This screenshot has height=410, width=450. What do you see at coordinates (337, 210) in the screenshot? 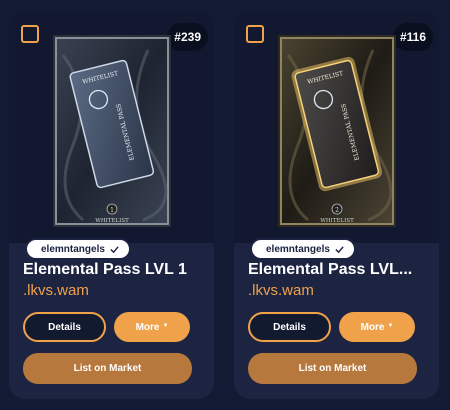
I see `art-level: 2` at bounding box center [337, 210].